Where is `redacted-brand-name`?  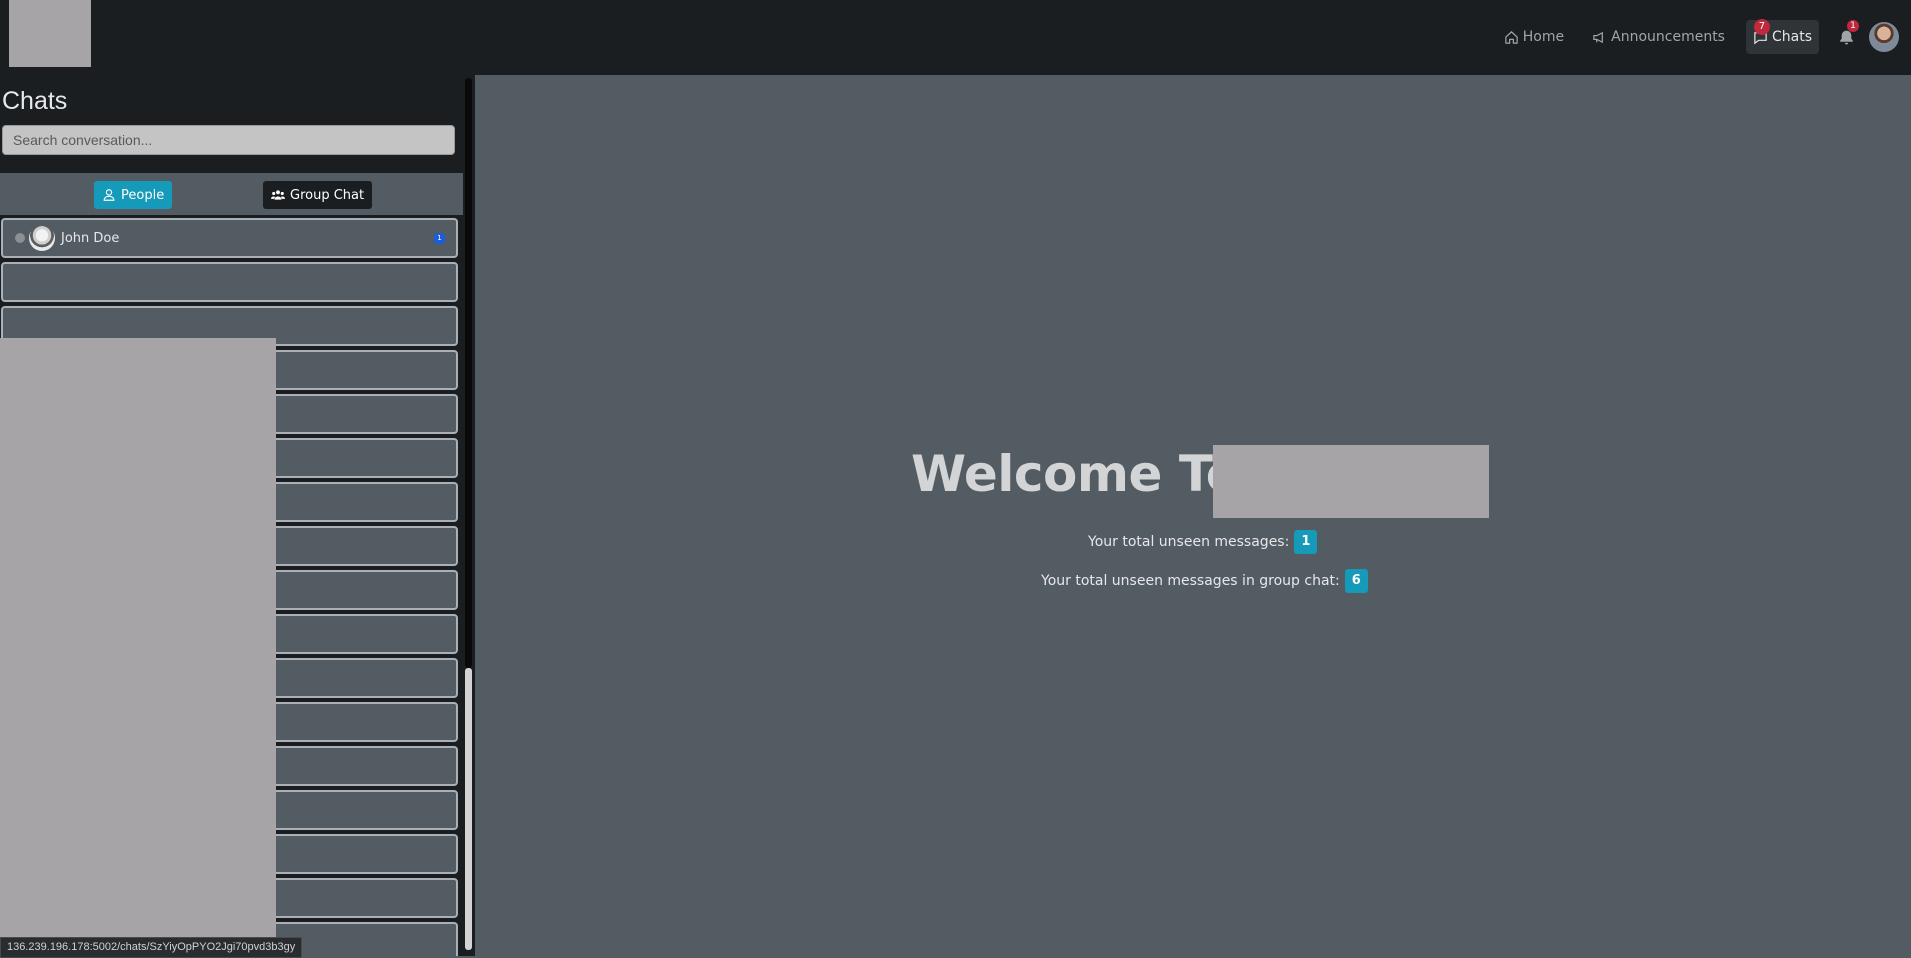 redacted-brand-name is located at coordinates (1351, 481).